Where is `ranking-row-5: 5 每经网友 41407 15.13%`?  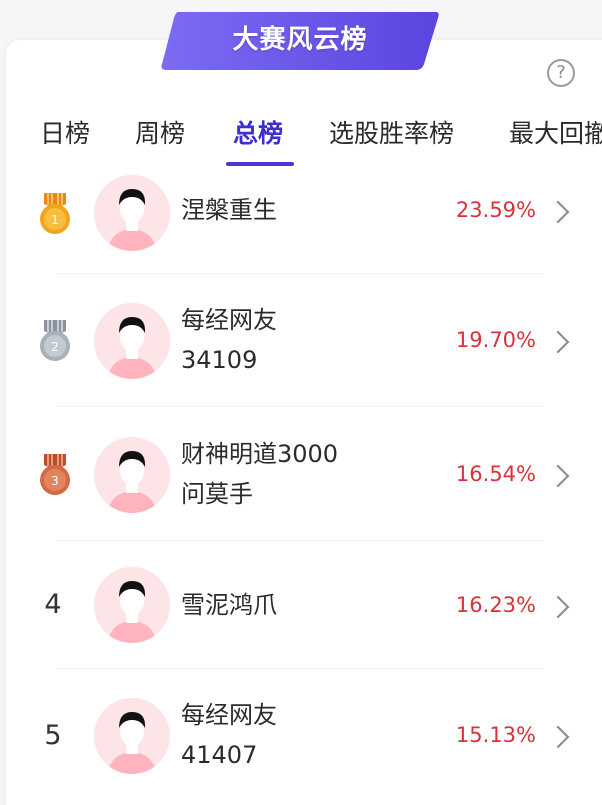 ranking-row-5: 5 每经网友 41407 15.13% is located at coordinates (301, 749).